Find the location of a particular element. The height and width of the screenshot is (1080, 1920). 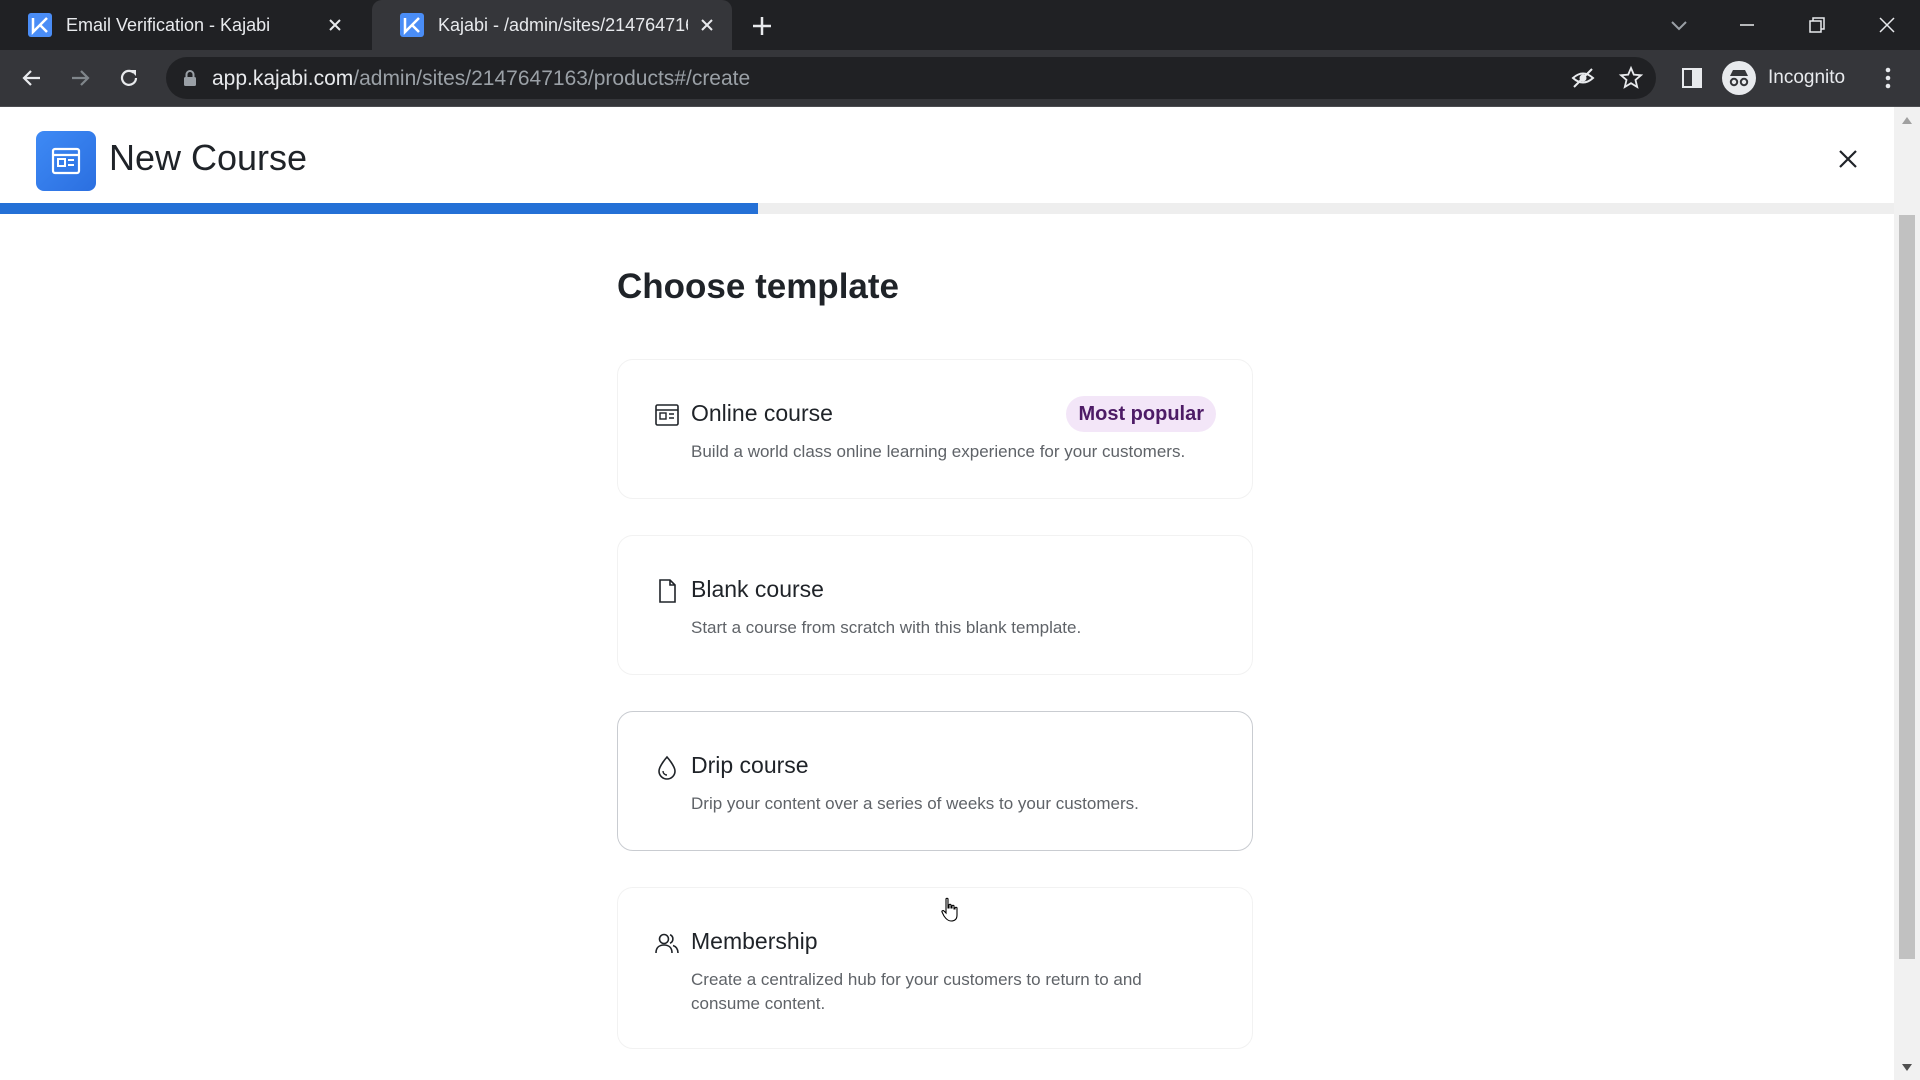

scroll-up-arrow-icon is located at coordinates (1907, 120).